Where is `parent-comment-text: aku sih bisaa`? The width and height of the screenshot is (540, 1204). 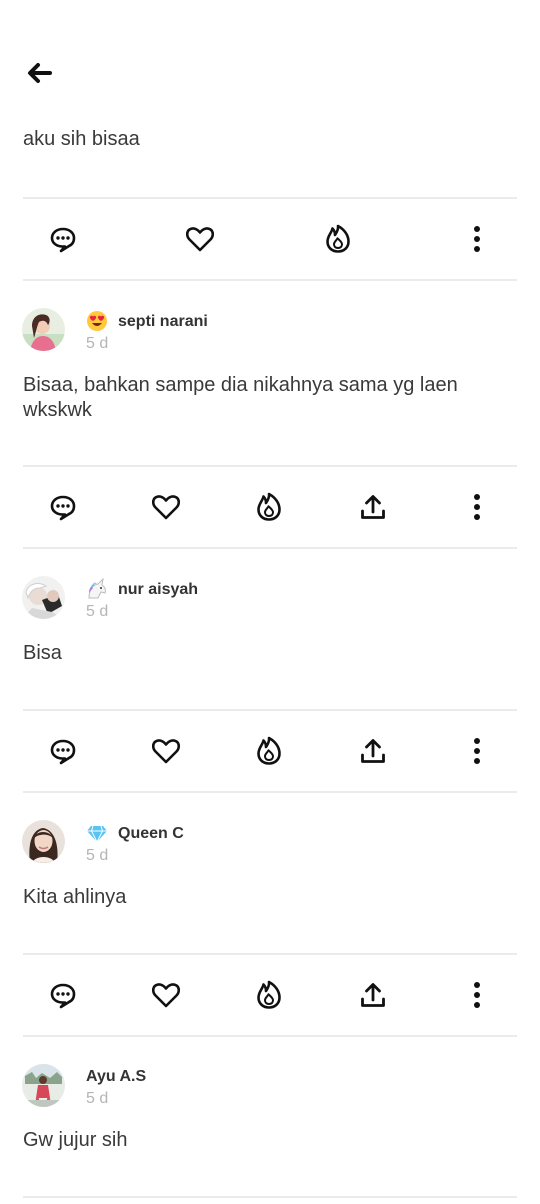
parent-comment-text: aku sih bisaa is located at coordinates (81, 139).